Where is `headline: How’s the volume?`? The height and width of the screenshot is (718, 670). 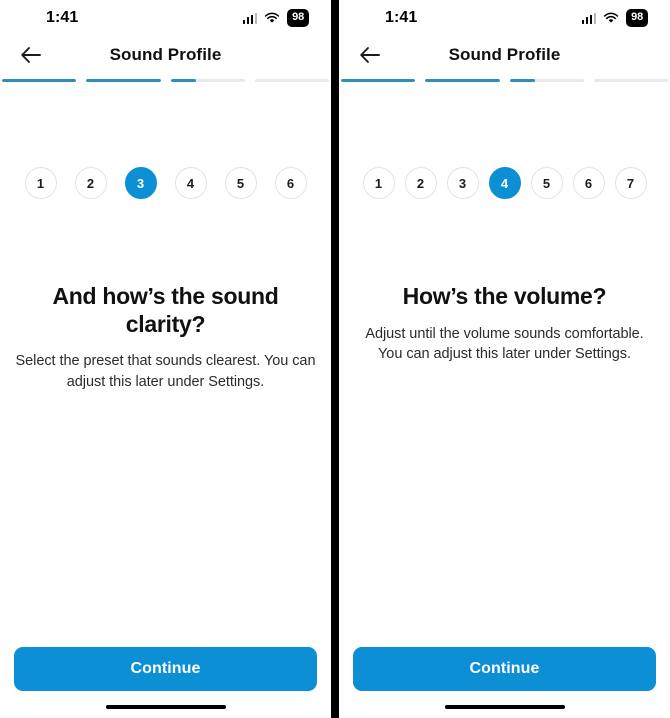
headline: How’s the volume? is located at coordinates (504, 296).